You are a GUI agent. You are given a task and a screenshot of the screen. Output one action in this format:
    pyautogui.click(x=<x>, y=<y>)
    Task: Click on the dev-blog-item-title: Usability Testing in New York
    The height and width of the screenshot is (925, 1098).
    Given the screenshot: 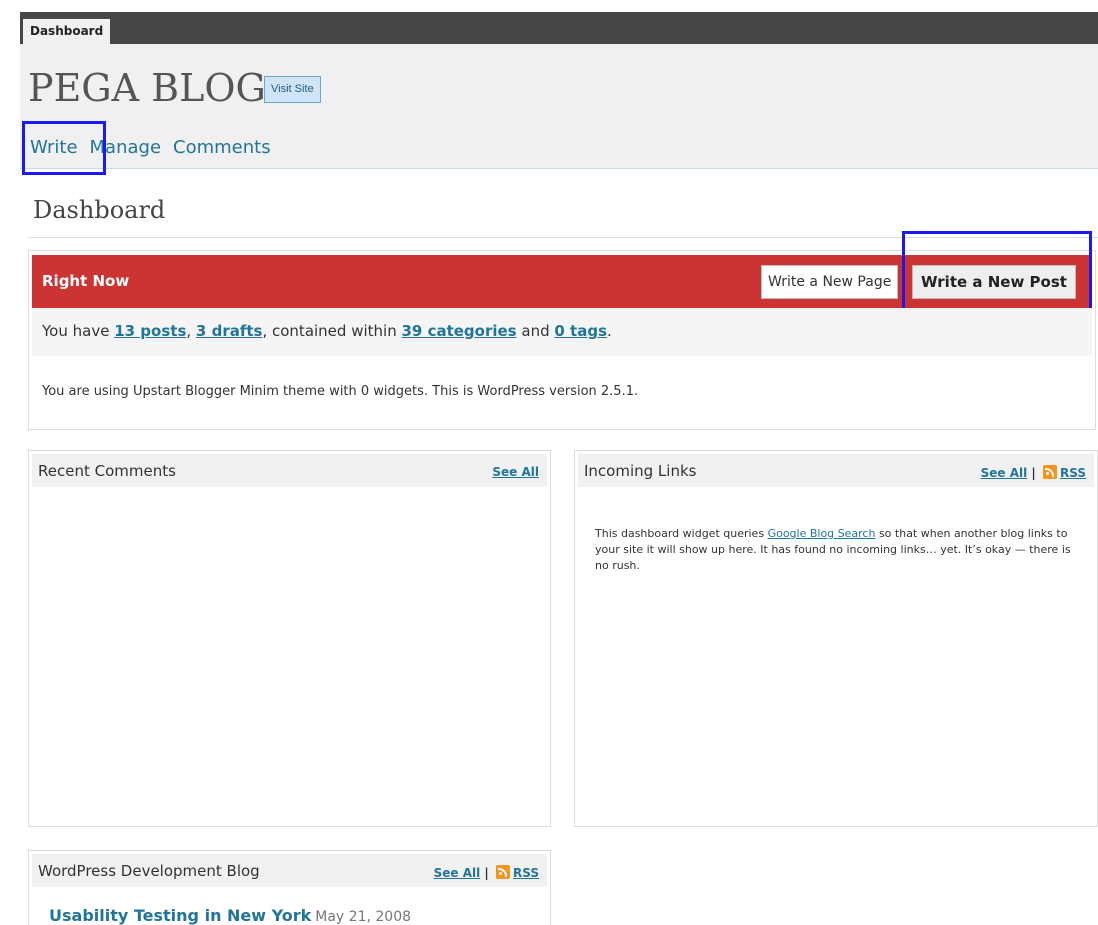 What is the action you would take?
    pyautogui.click(x=180, y=915)
    